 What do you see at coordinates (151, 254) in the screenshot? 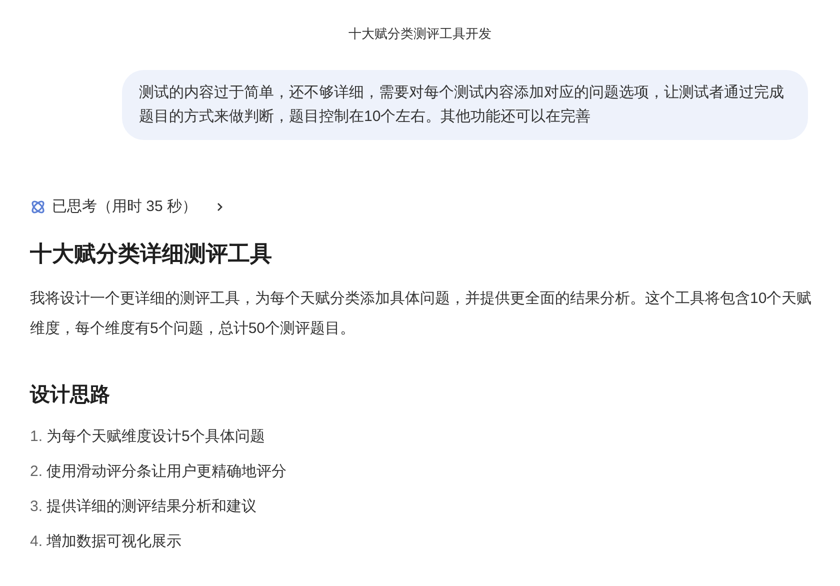
I see `response-heading: 十大赋分类详细测评工具` at bounding box center [151, 254].